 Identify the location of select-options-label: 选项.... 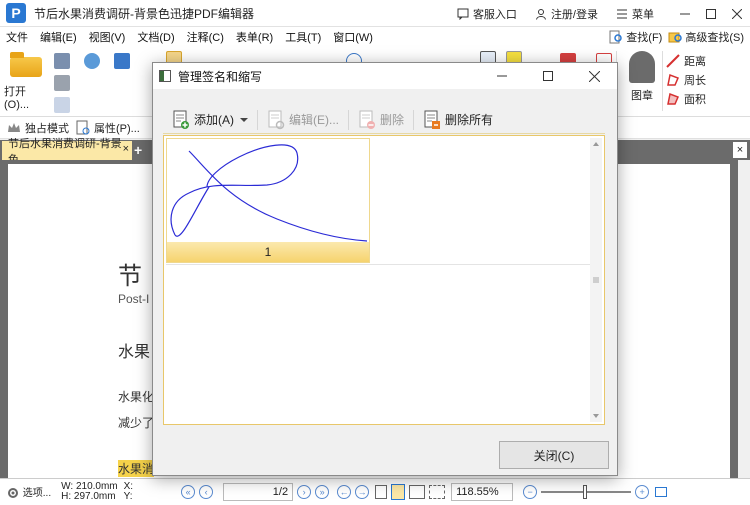
(37, 493).